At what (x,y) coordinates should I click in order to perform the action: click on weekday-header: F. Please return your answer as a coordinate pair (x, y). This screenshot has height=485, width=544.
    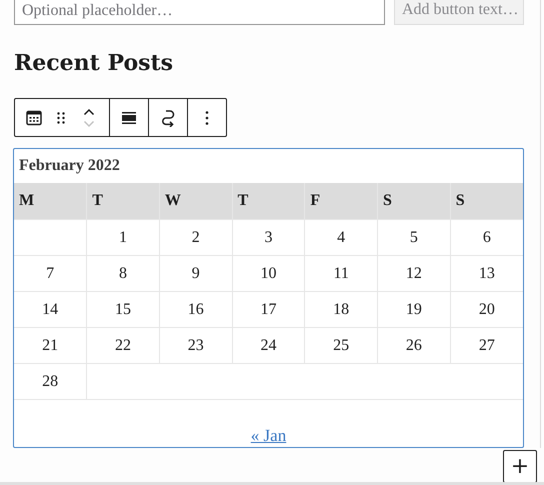
    Looking at the image, I should click on (341, 201).